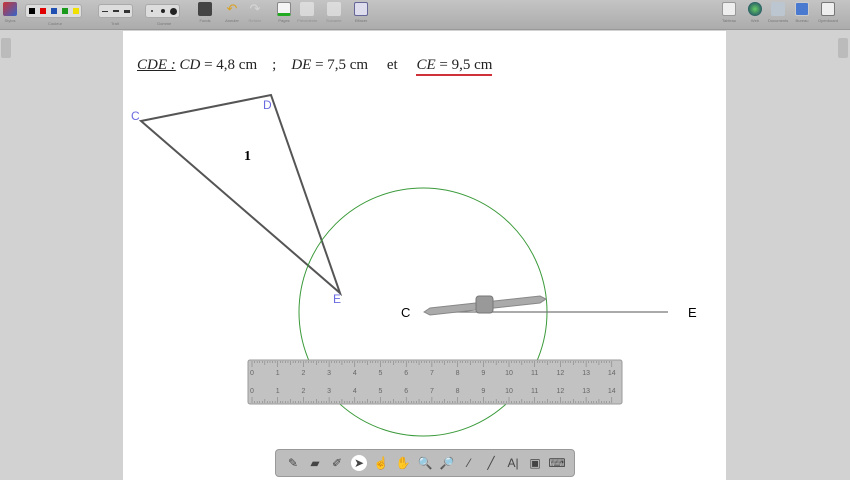  Describe the element at coordinates (556, 463) in the screenshot. I see `virtual-keyboard-icon: ⌨` at that location.